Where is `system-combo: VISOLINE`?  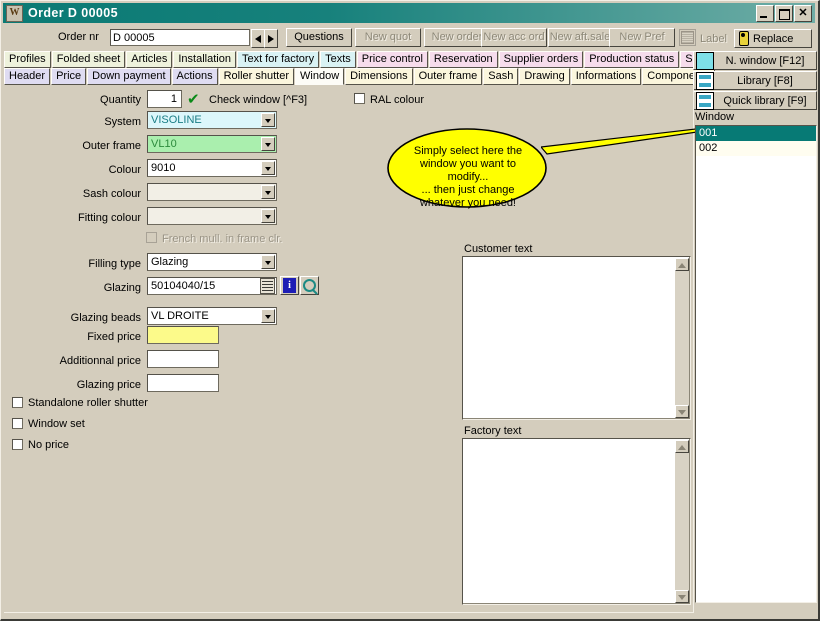
system-combo: VISOLINE is located at coordinates (212, 120).